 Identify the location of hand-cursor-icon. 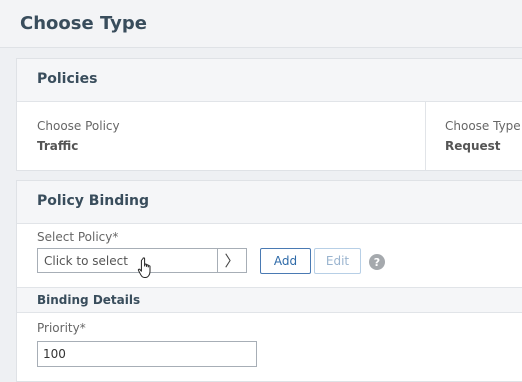
(144, 267).